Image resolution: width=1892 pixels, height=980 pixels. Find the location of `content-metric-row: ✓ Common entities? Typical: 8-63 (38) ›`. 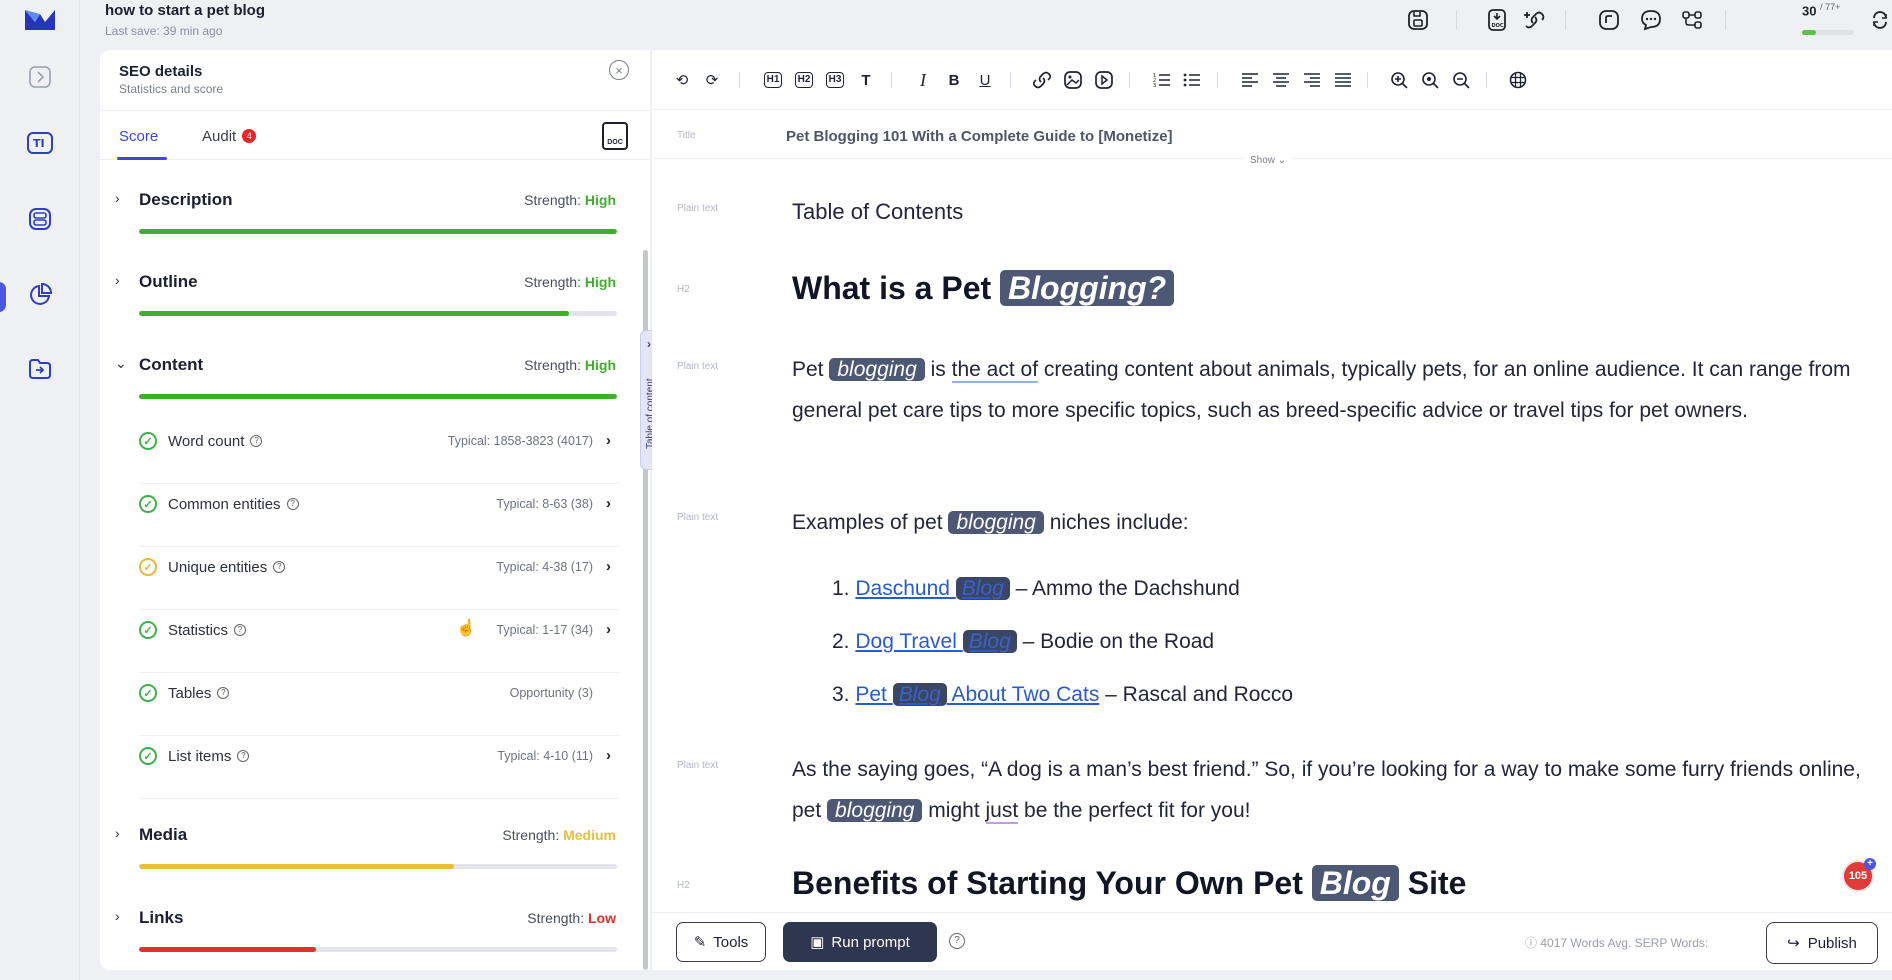

content-metric-row: ✓ Common entities? Typical: 8-63 (38) › is located at coordinates (379, 521).